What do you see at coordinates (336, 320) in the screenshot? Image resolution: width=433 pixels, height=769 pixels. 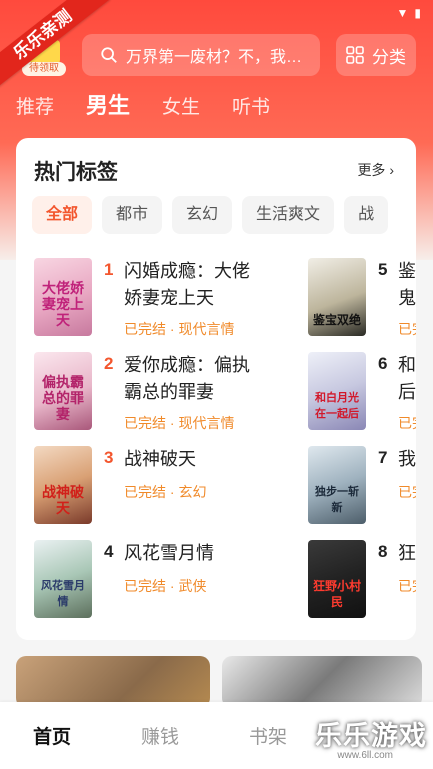 I see `cover-title: 鉴宝双绝` at bounding box center [336, 320].